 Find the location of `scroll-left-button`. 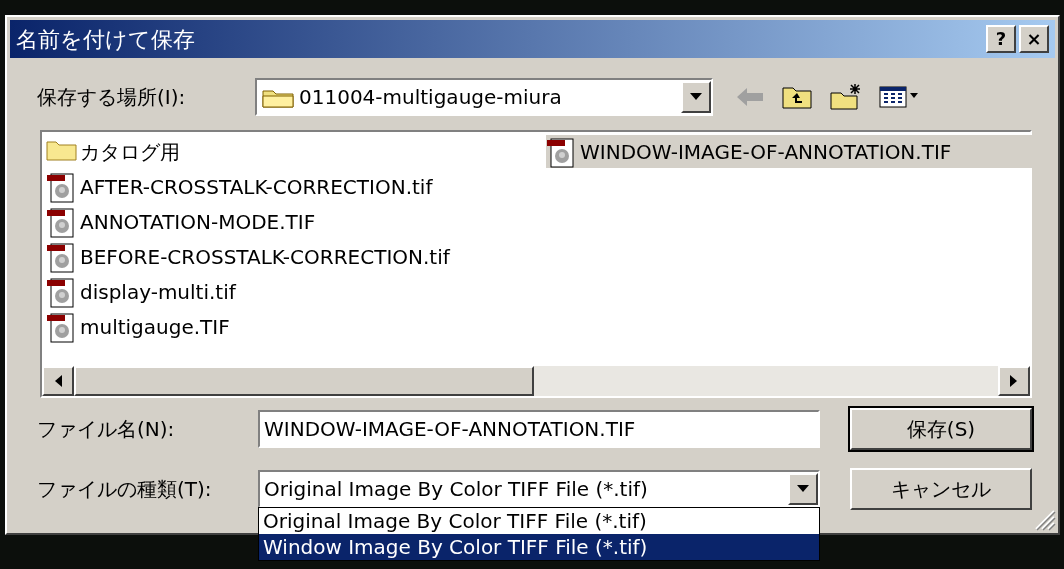

scroll-left-button is located at coordinates (58, 381).